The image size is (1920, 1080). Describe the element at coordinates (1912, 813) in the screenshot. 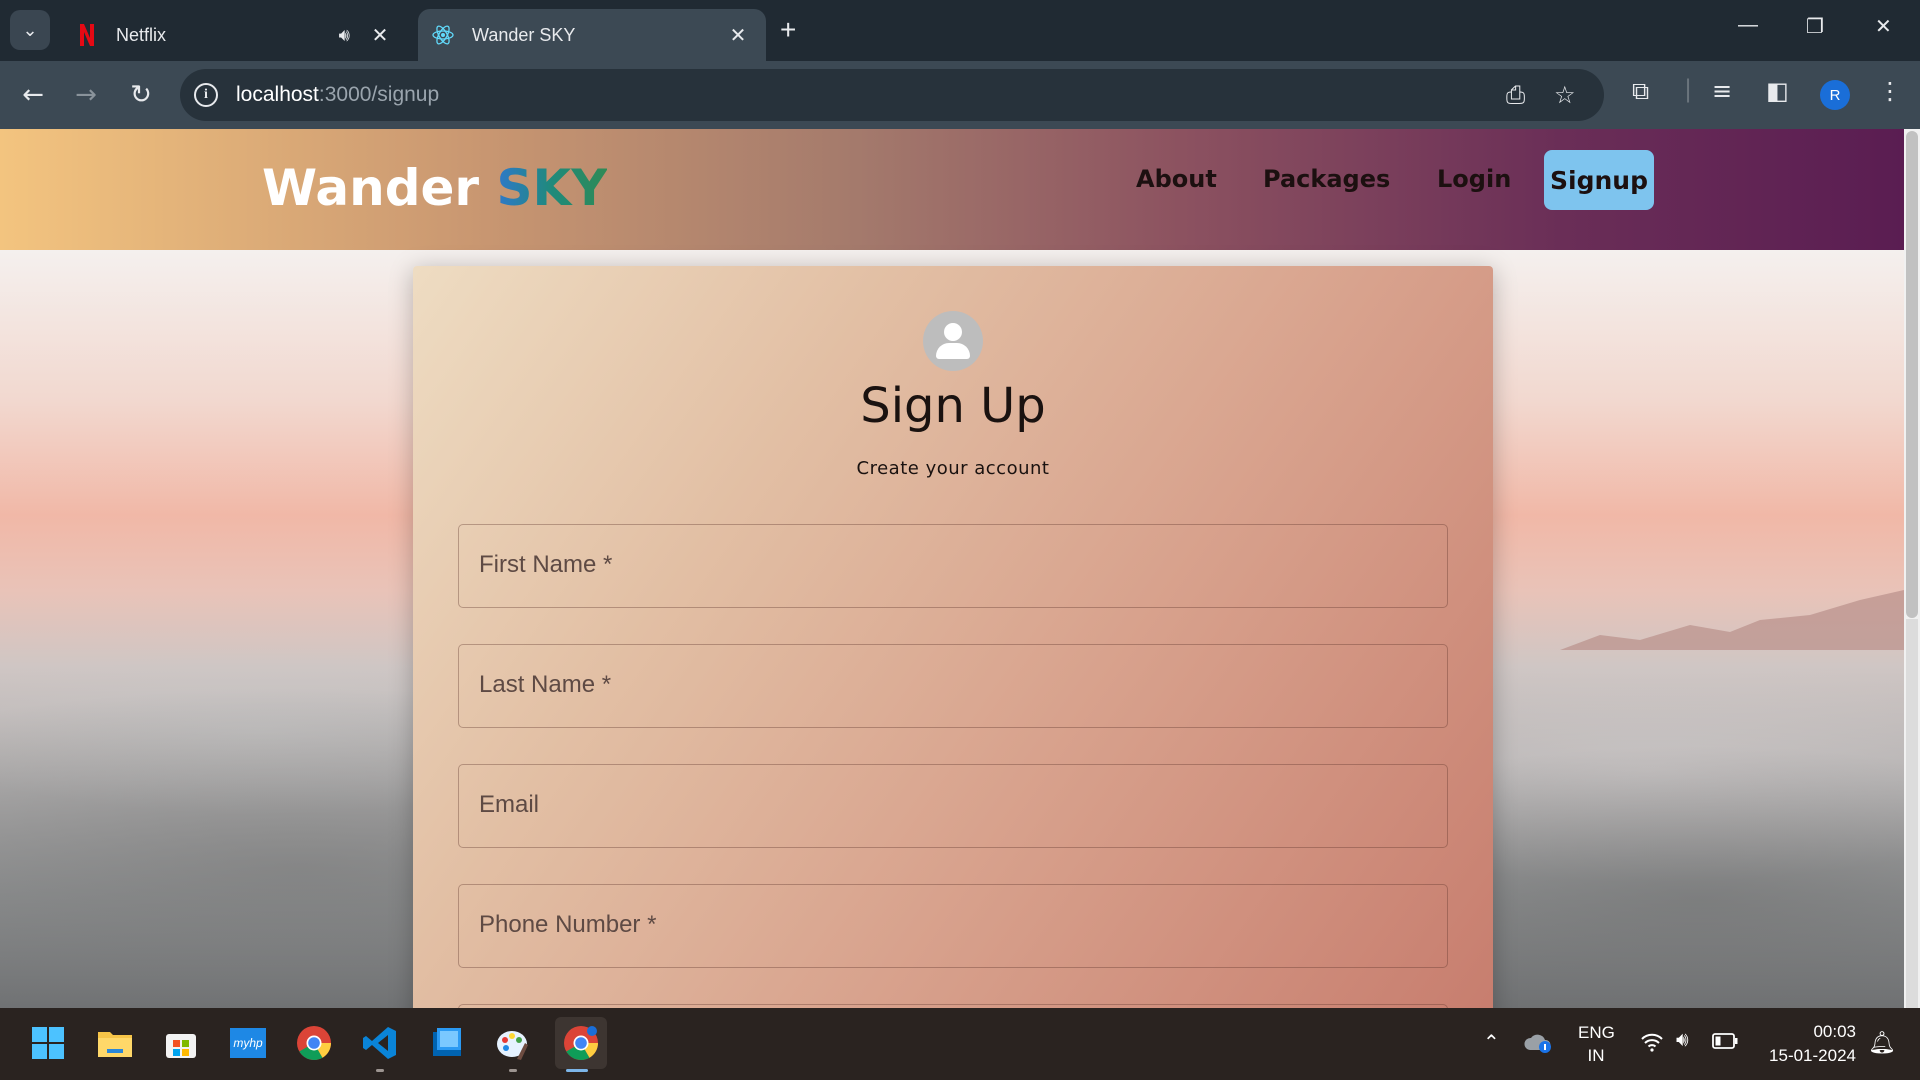

I see `scrollbar-track` at that location.